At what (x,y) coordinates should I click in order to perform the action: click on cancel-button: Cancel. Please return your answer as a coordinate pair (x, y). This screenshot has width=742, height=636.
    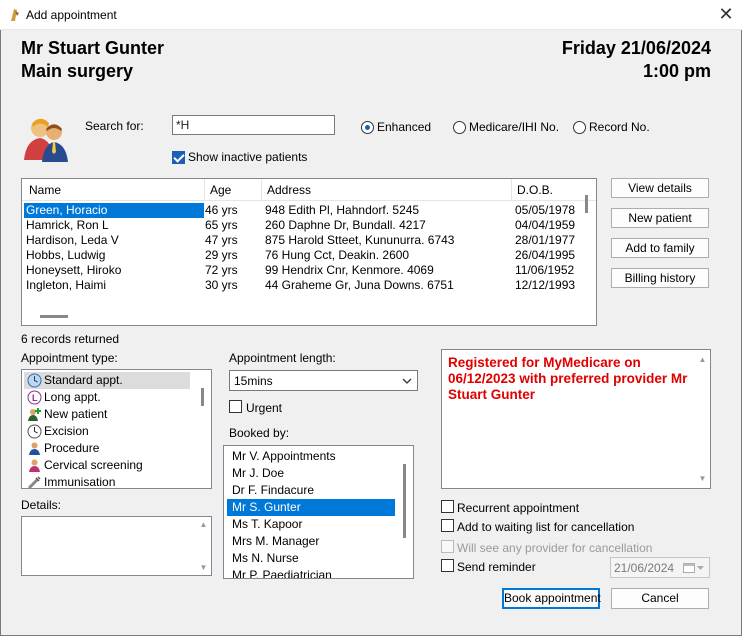
    Looking at the image, I should click on (660, 598).